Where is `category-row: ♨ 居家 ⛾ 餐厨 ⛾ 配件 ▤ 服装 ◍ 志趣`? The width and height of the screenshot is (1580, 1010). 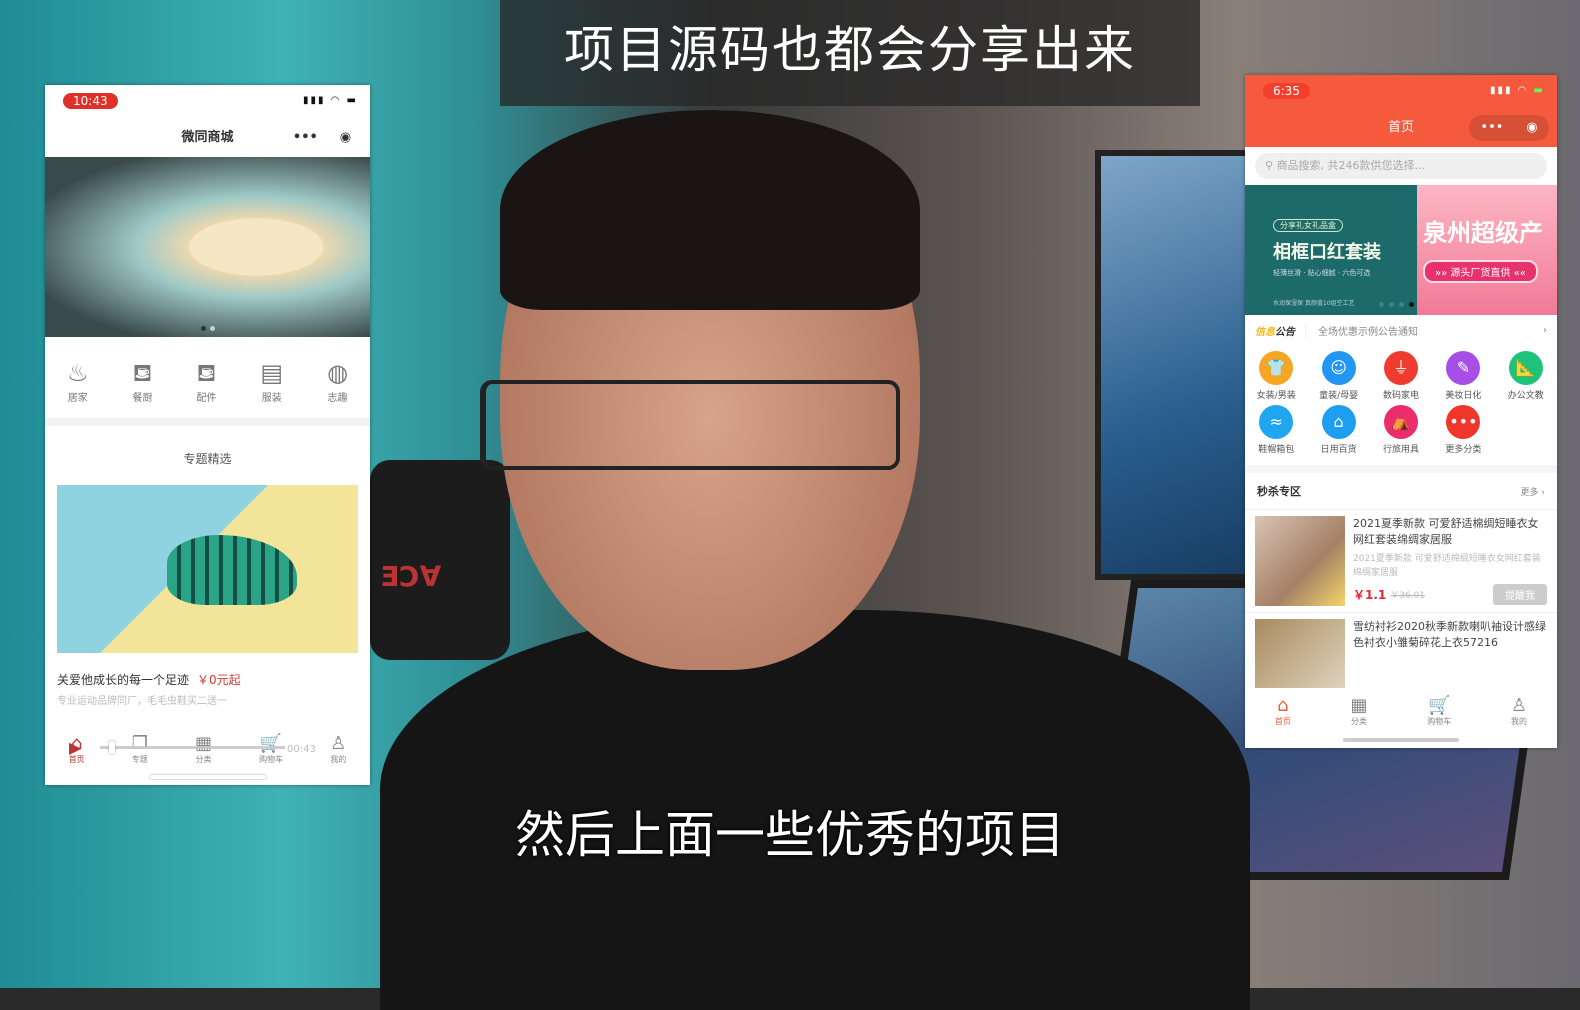 category-row: ♨ 居家 ⛾ 餐厨 ⛾ 配件 ▤ 服装 ◍ 志趣 is located at coordinates (207, 381).